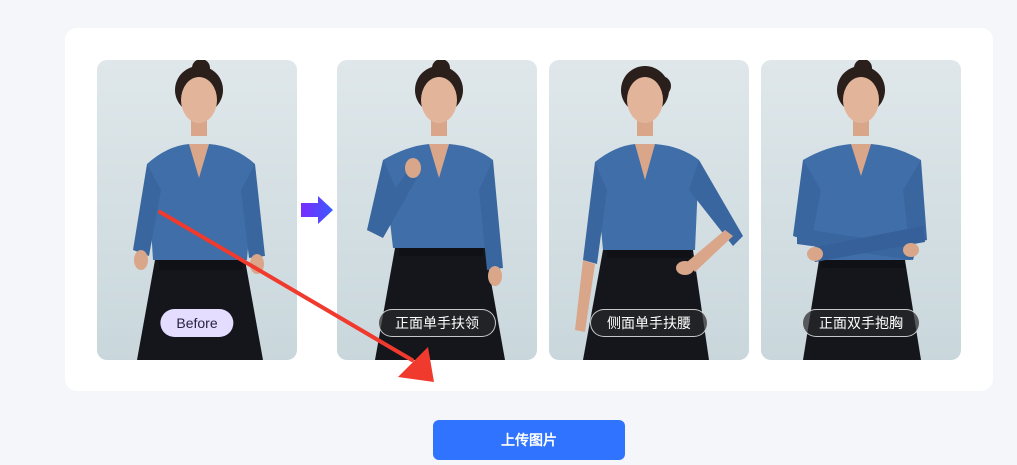 Image resolution: width=1017 pixels, height=465 pixels. What do you see at coordinates (529, 440) in the screenshot?
I see `upload-image-button: 上传图片` at bounding box center [529, 440].